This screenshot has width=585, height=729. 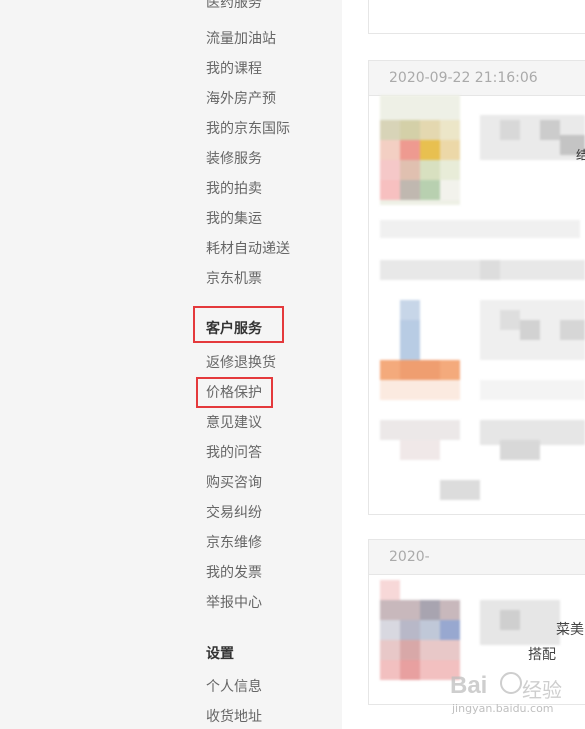 What do you see at coordinates (234, 219) in the screenshot?
I see `sidebar-item-consolidation: 我的集运` at bounding box center [234, 219].